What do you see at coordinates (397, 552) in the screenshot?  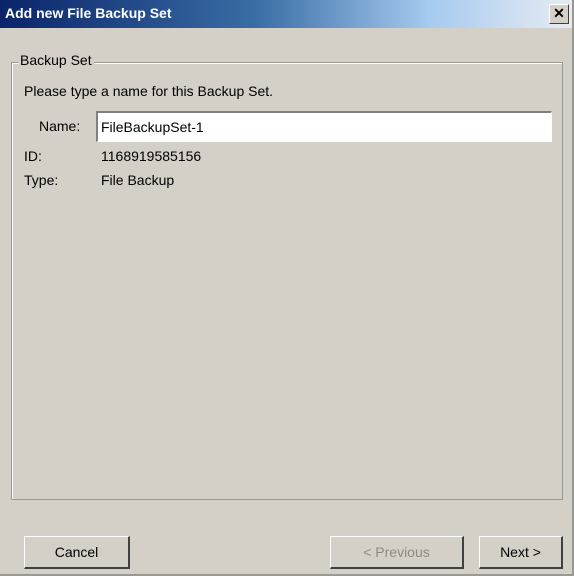 I see `previous-button: < Previous` at bounding box center [397, 552].